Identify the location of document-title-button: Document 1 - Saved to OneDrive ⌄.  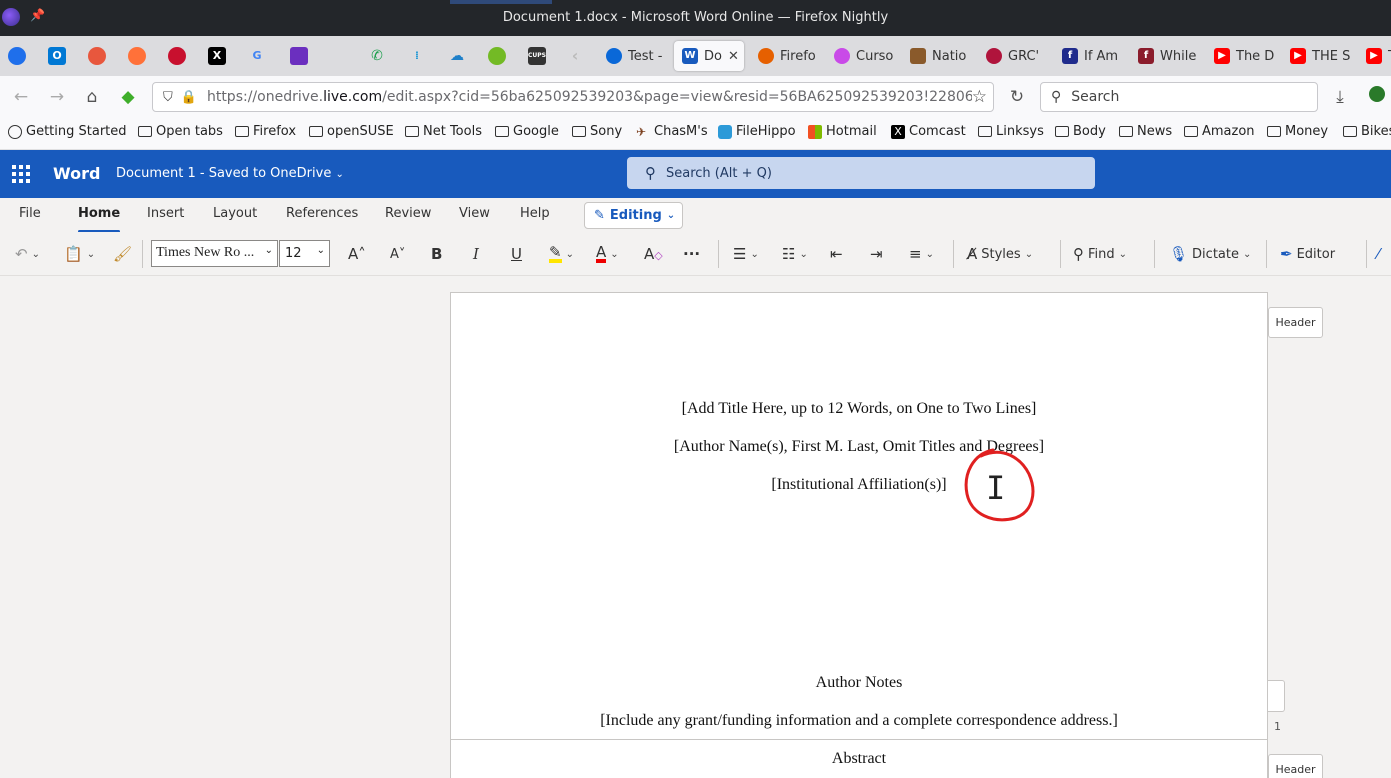
(230, 173).